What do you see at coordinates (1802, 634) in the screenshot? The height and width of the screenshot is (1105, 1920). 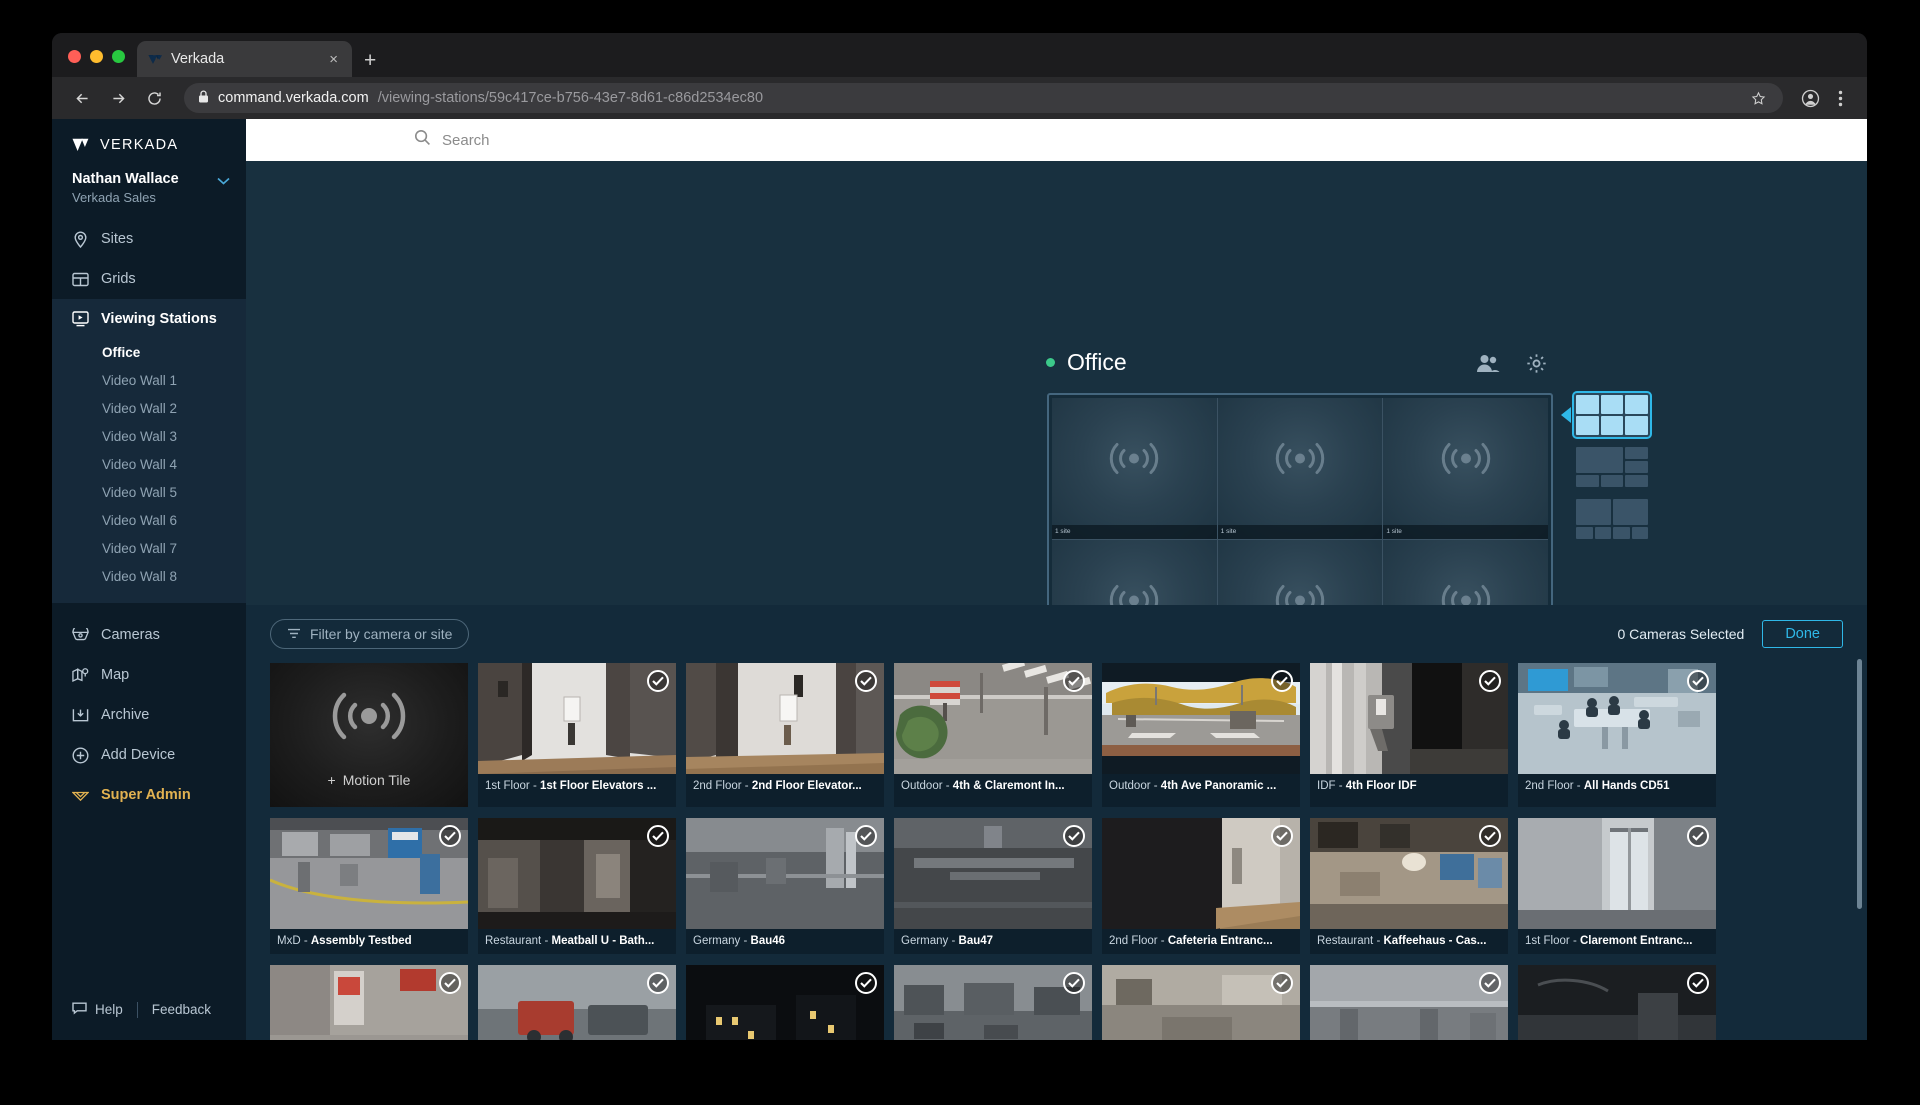 I see `done-button: Done` at bounding box center [1802, 634].